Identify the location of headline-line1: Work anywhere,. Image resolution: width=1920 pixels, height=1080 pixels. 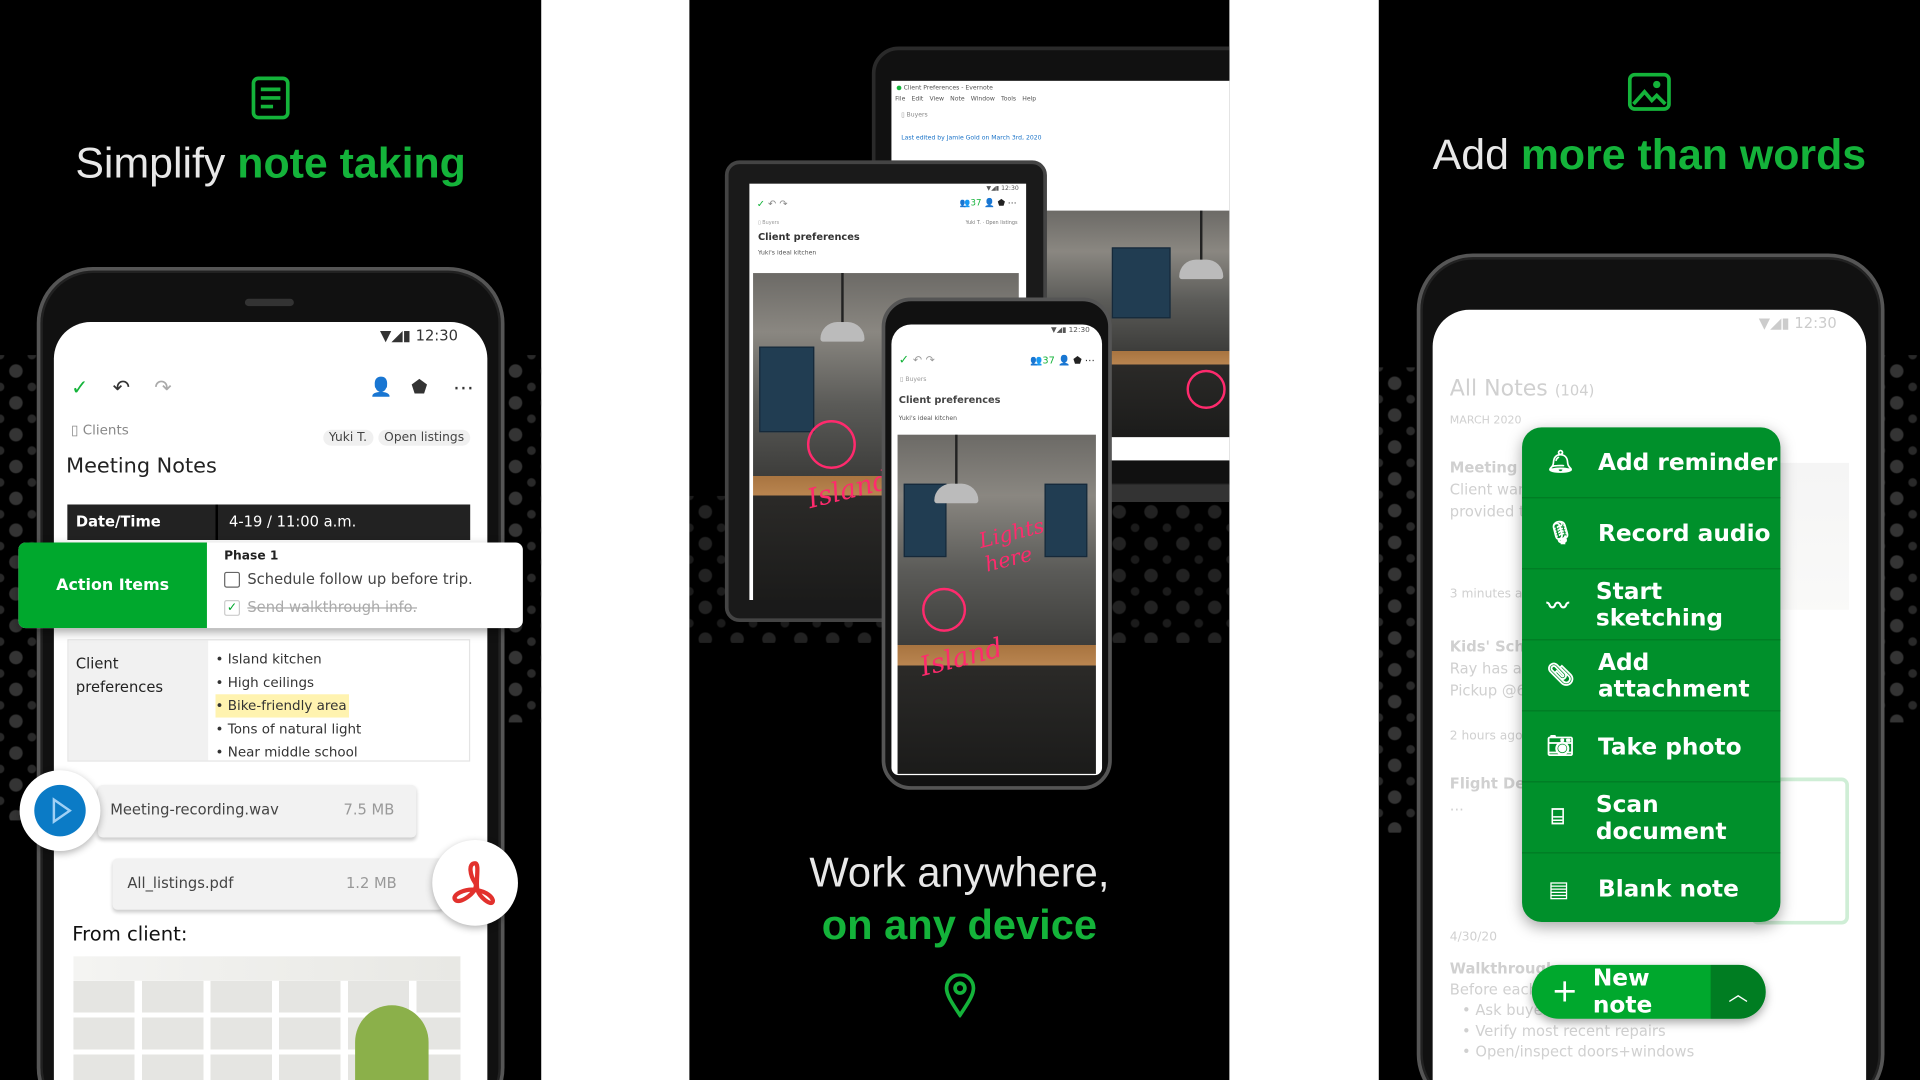
(959, 873).